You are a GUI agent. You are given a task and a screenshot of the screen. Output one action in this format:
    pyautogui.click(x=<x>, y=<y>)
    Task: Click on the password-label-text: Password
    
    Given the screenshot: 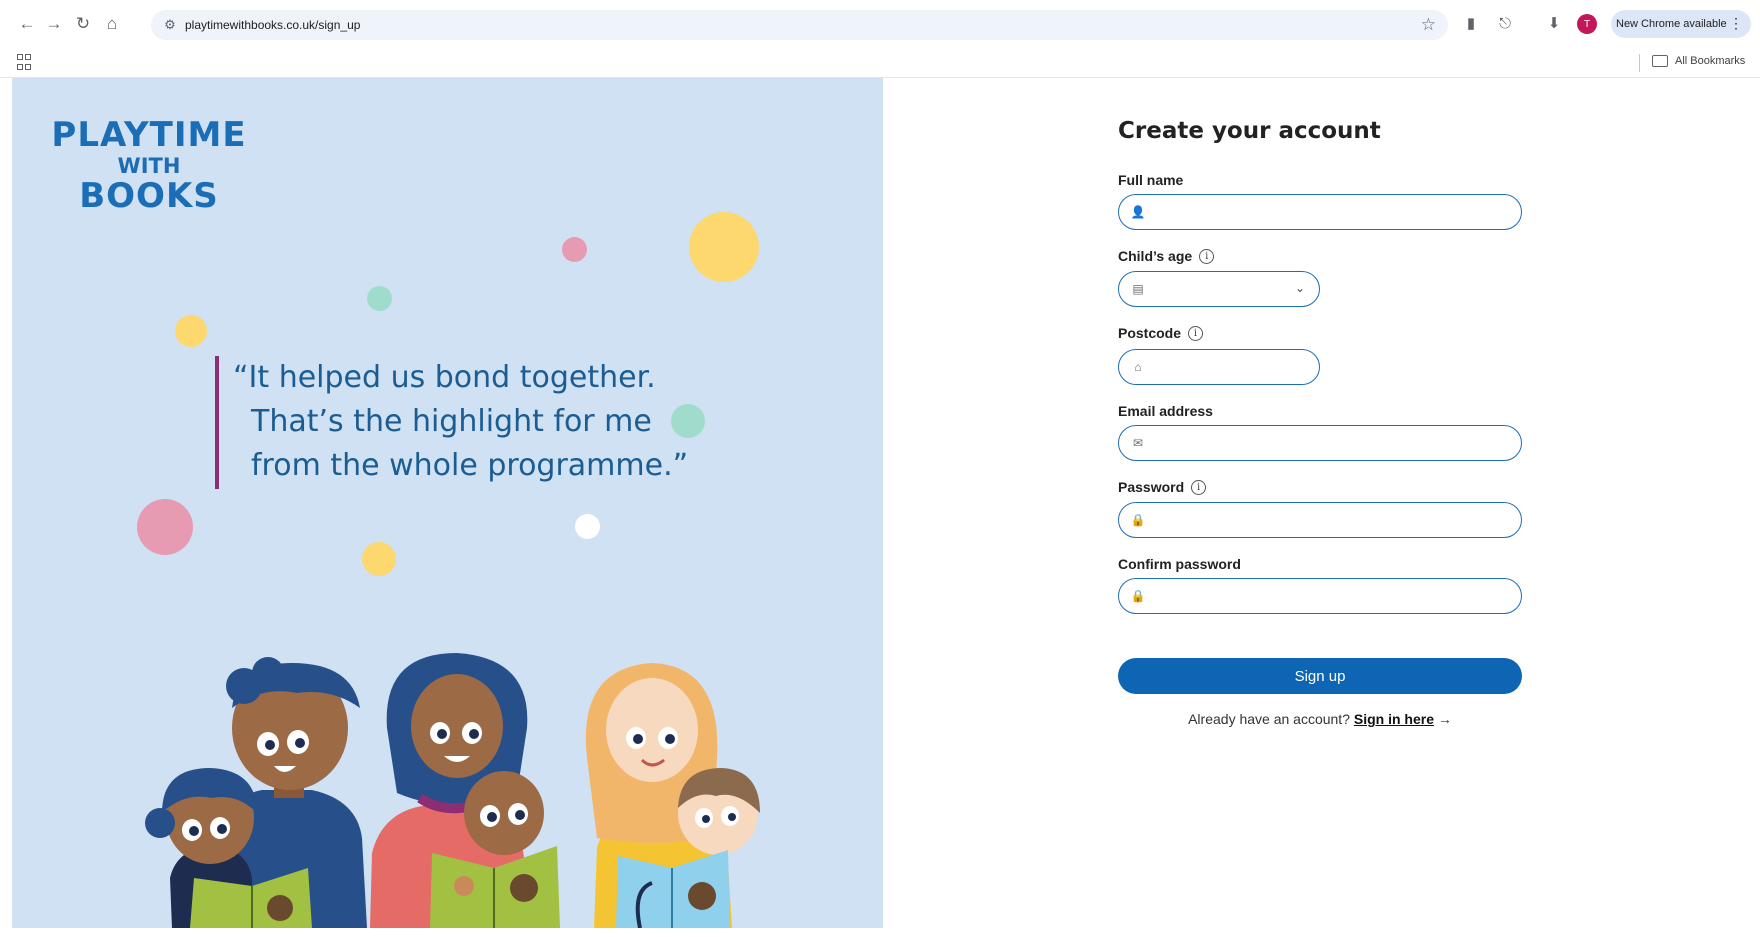 What is the action you would take?
    pyautogui.click(x=1151, y=487)
    